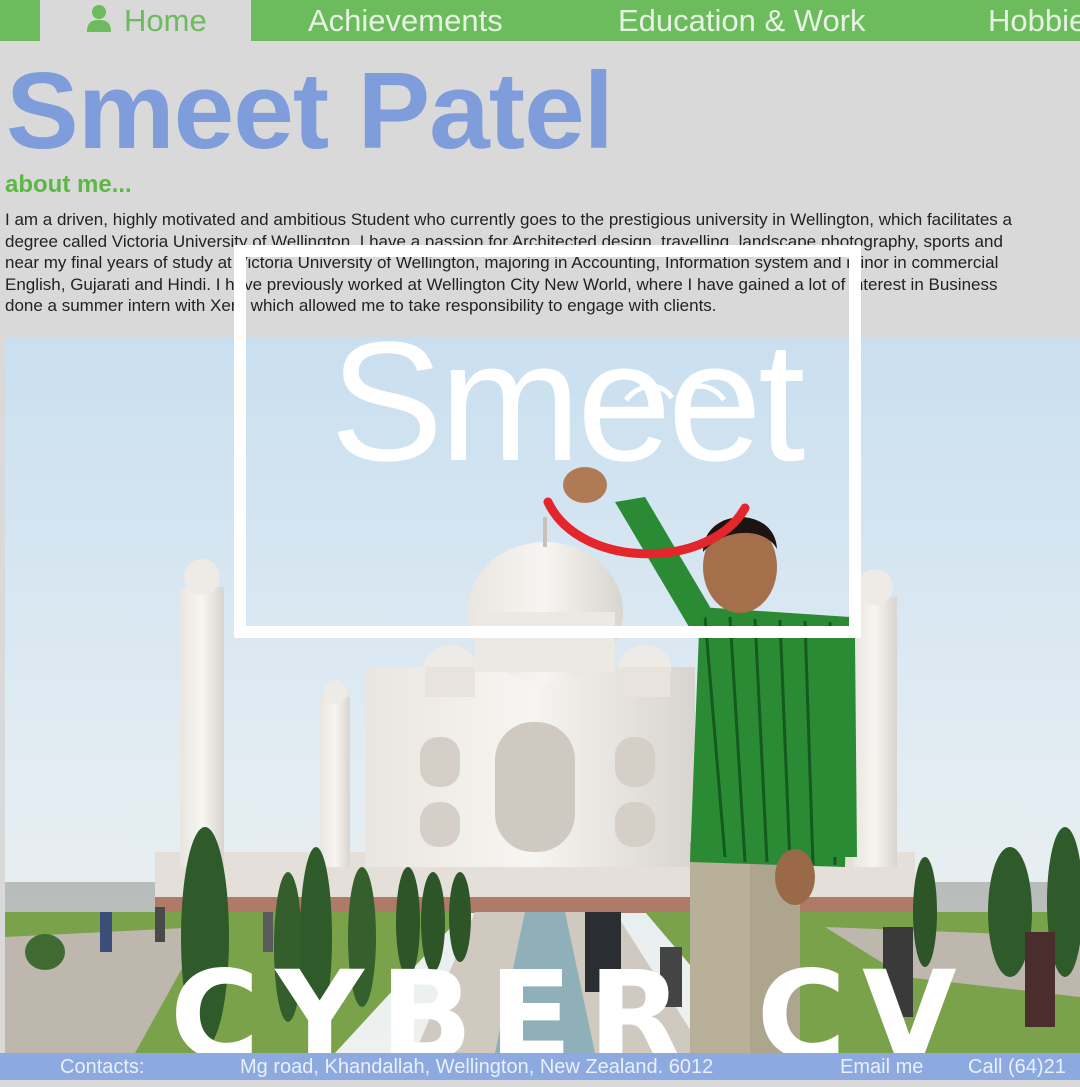 The height and width of the screenshot is (1087, 1080). I want to click on contacts-label: Contacts:, so click(102, 1067).